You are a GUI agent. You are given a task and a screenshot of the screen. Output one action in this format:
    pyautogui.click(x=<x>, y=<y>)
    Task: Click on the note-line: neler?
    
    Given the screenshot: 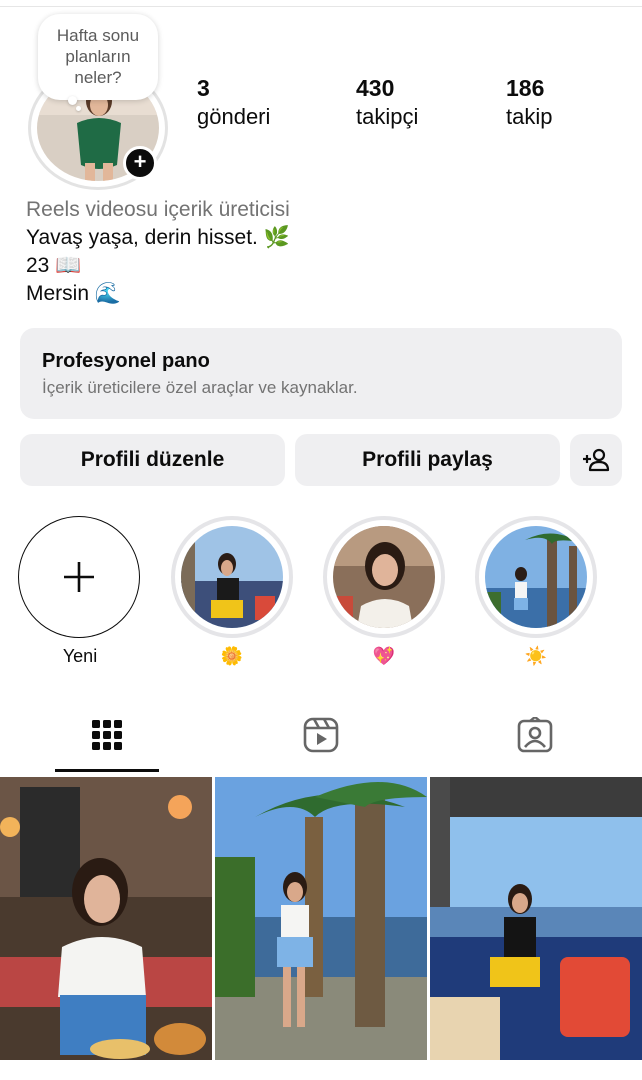 What is the action you would take?
    pyautogui.click(x=98, y=77)
    